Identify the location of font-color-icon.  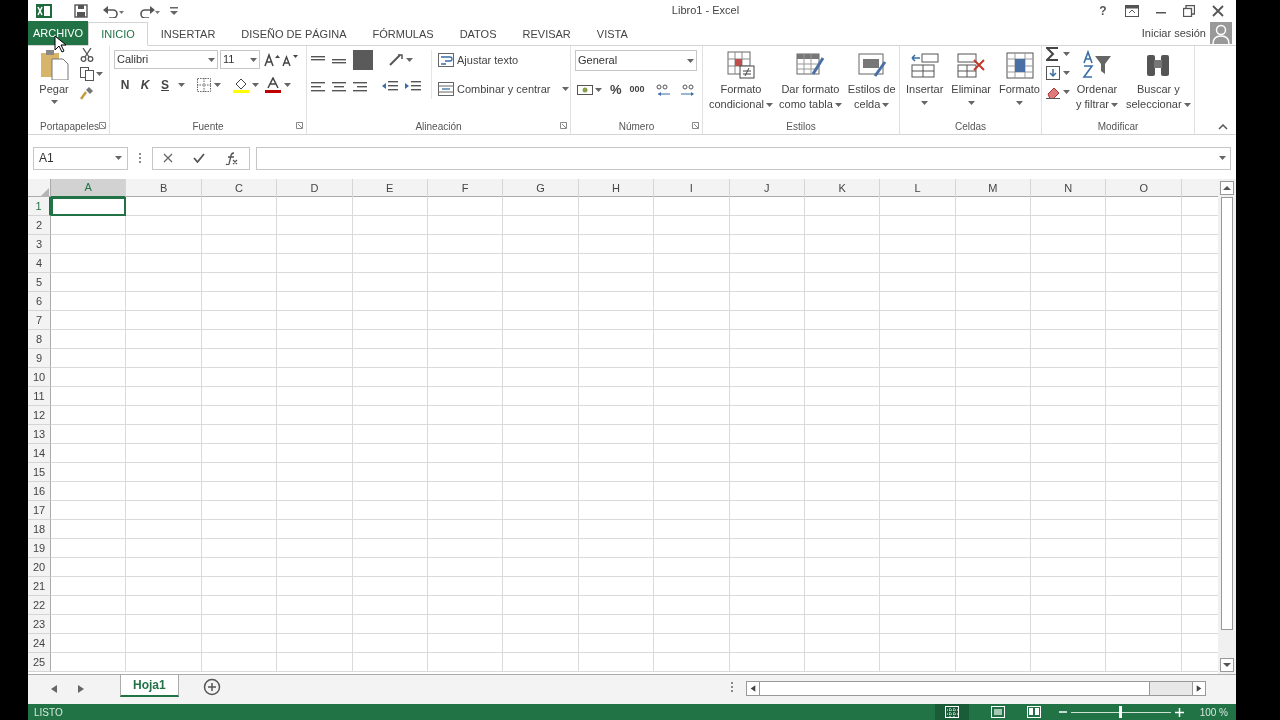
(273, 85).